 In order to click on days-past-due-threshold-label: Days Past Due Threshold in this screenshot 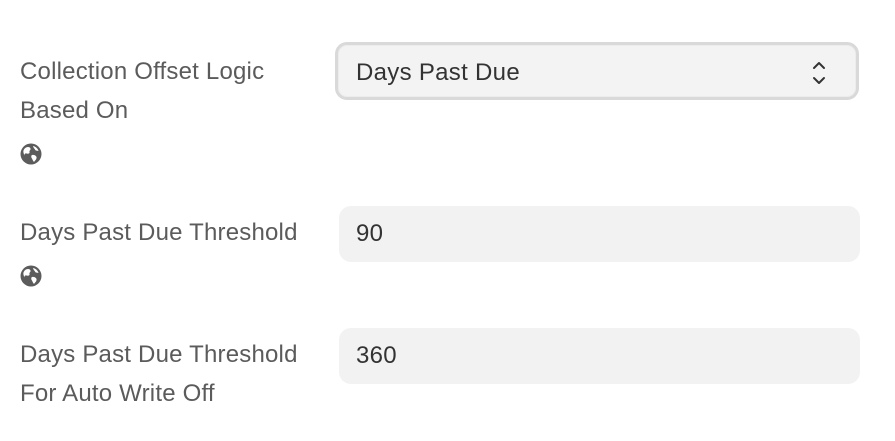, I will do `click(159, 232)`.